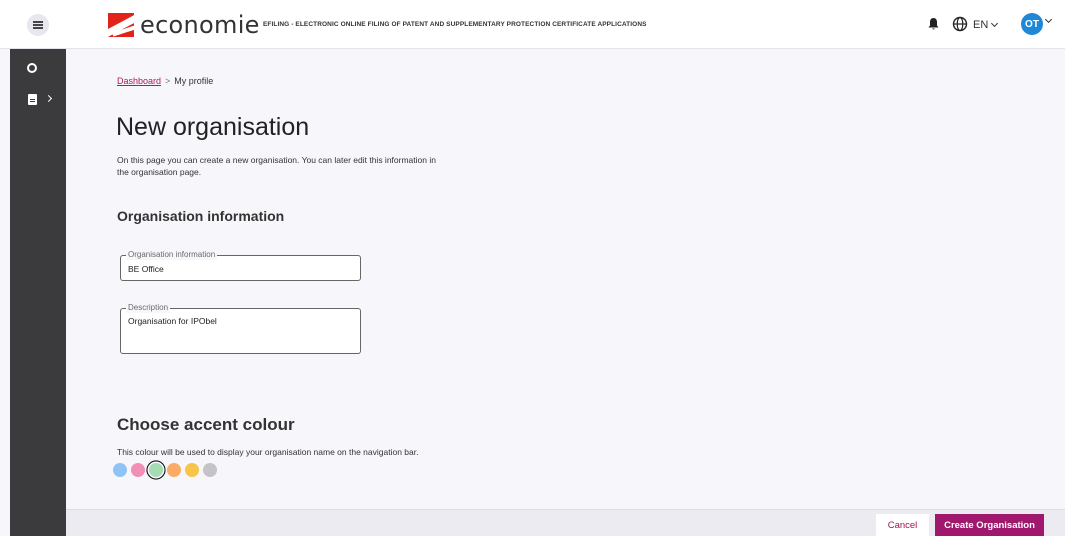 The image size is (1065, 536). What do you see at coordinates (210, 470) in the screenshot?
I see `swatch-grey` at bounding box center [210, 470].